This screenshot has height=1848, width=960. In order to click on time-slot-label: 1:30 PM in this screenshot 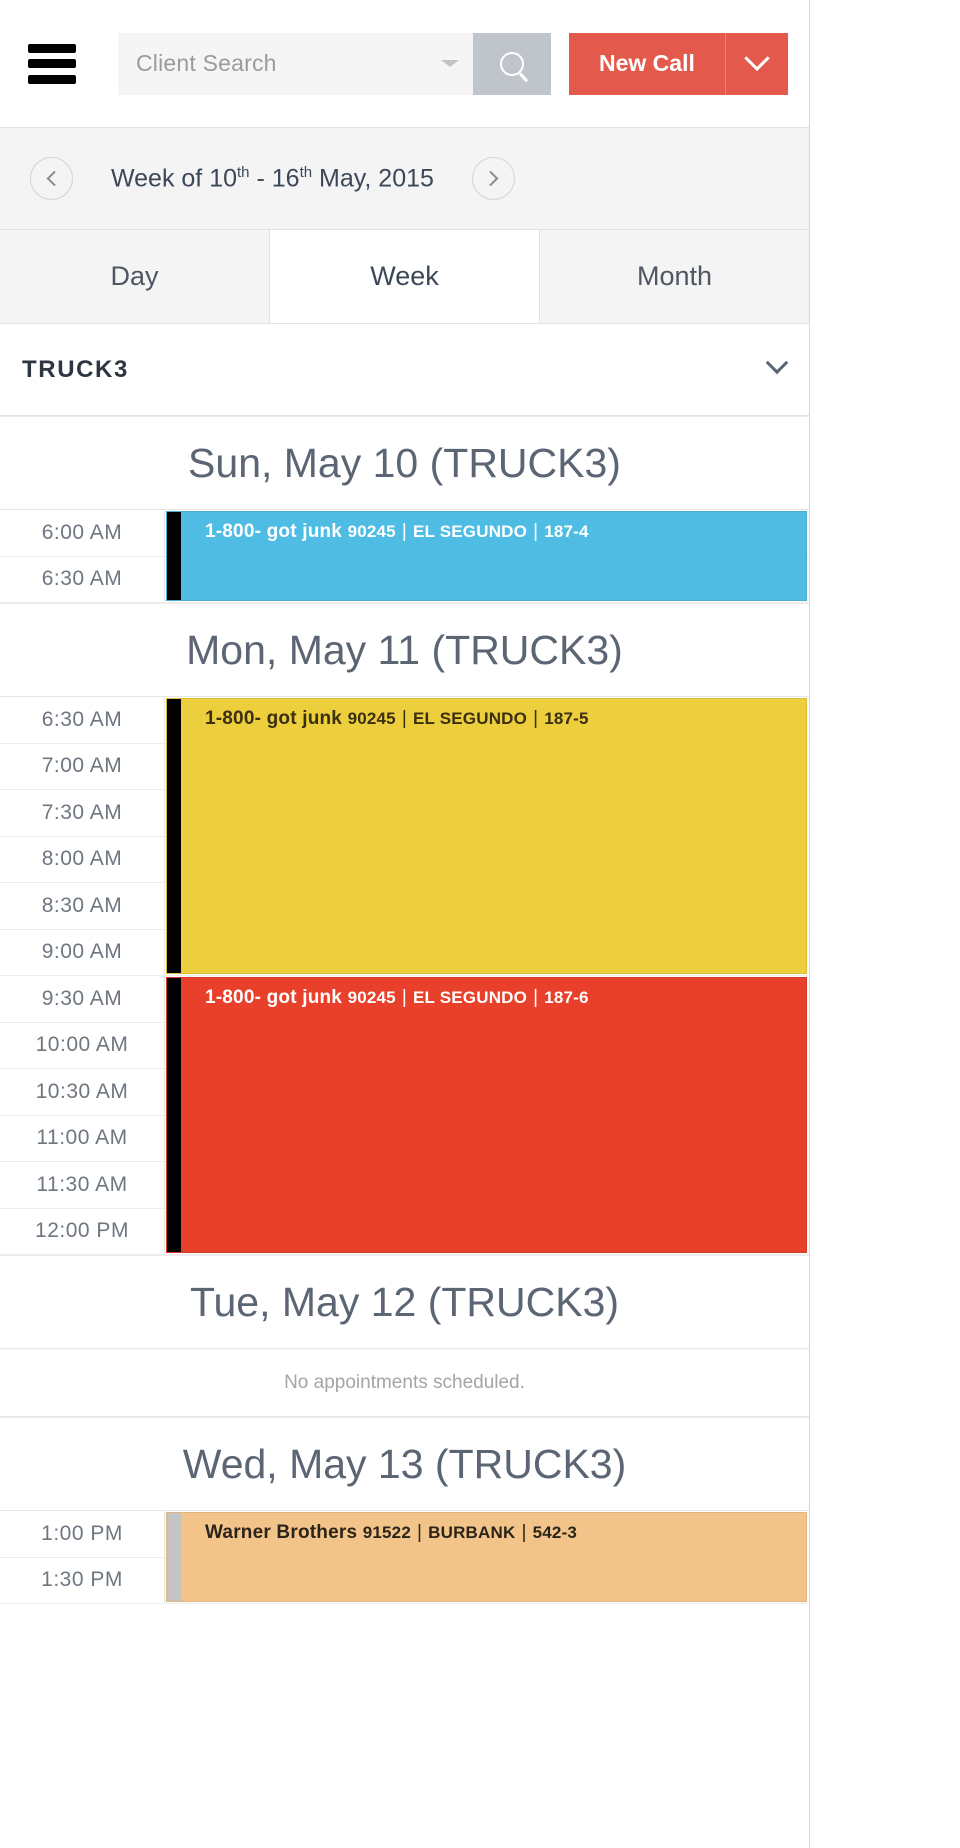, I will do `click(82, 1580)`.